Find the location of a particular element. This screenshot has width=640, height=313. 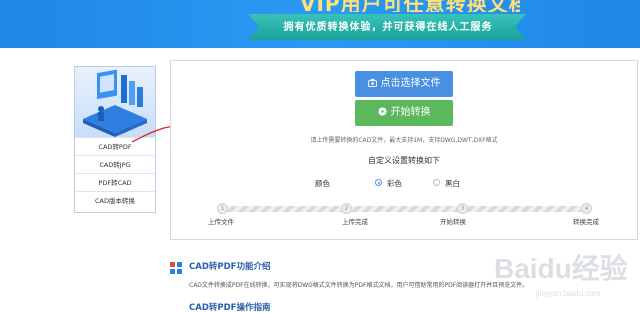

custom-settings-title: 自定义设置转换如下 is located at coordinates (404, 160).